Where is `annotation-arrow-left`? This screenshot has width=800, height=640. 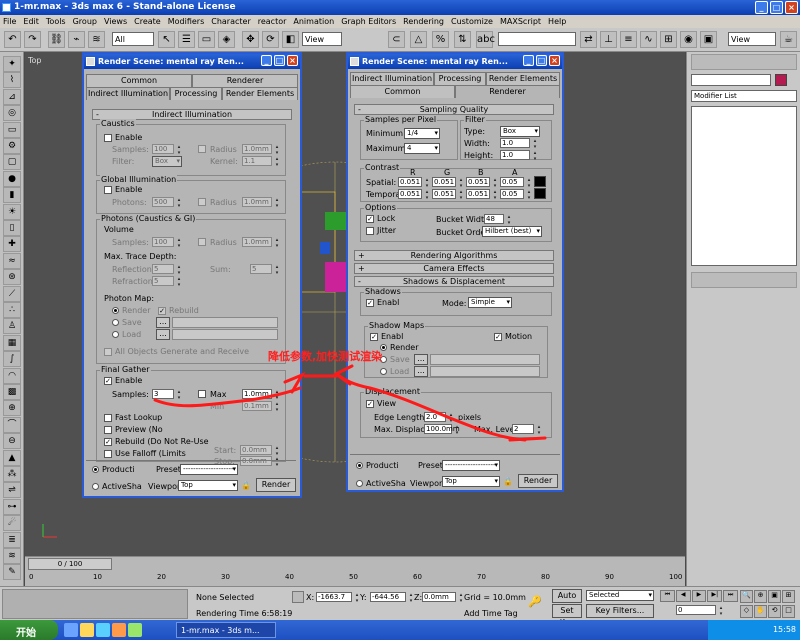
annotation-arrow-left is located at coordinates (227, 397).